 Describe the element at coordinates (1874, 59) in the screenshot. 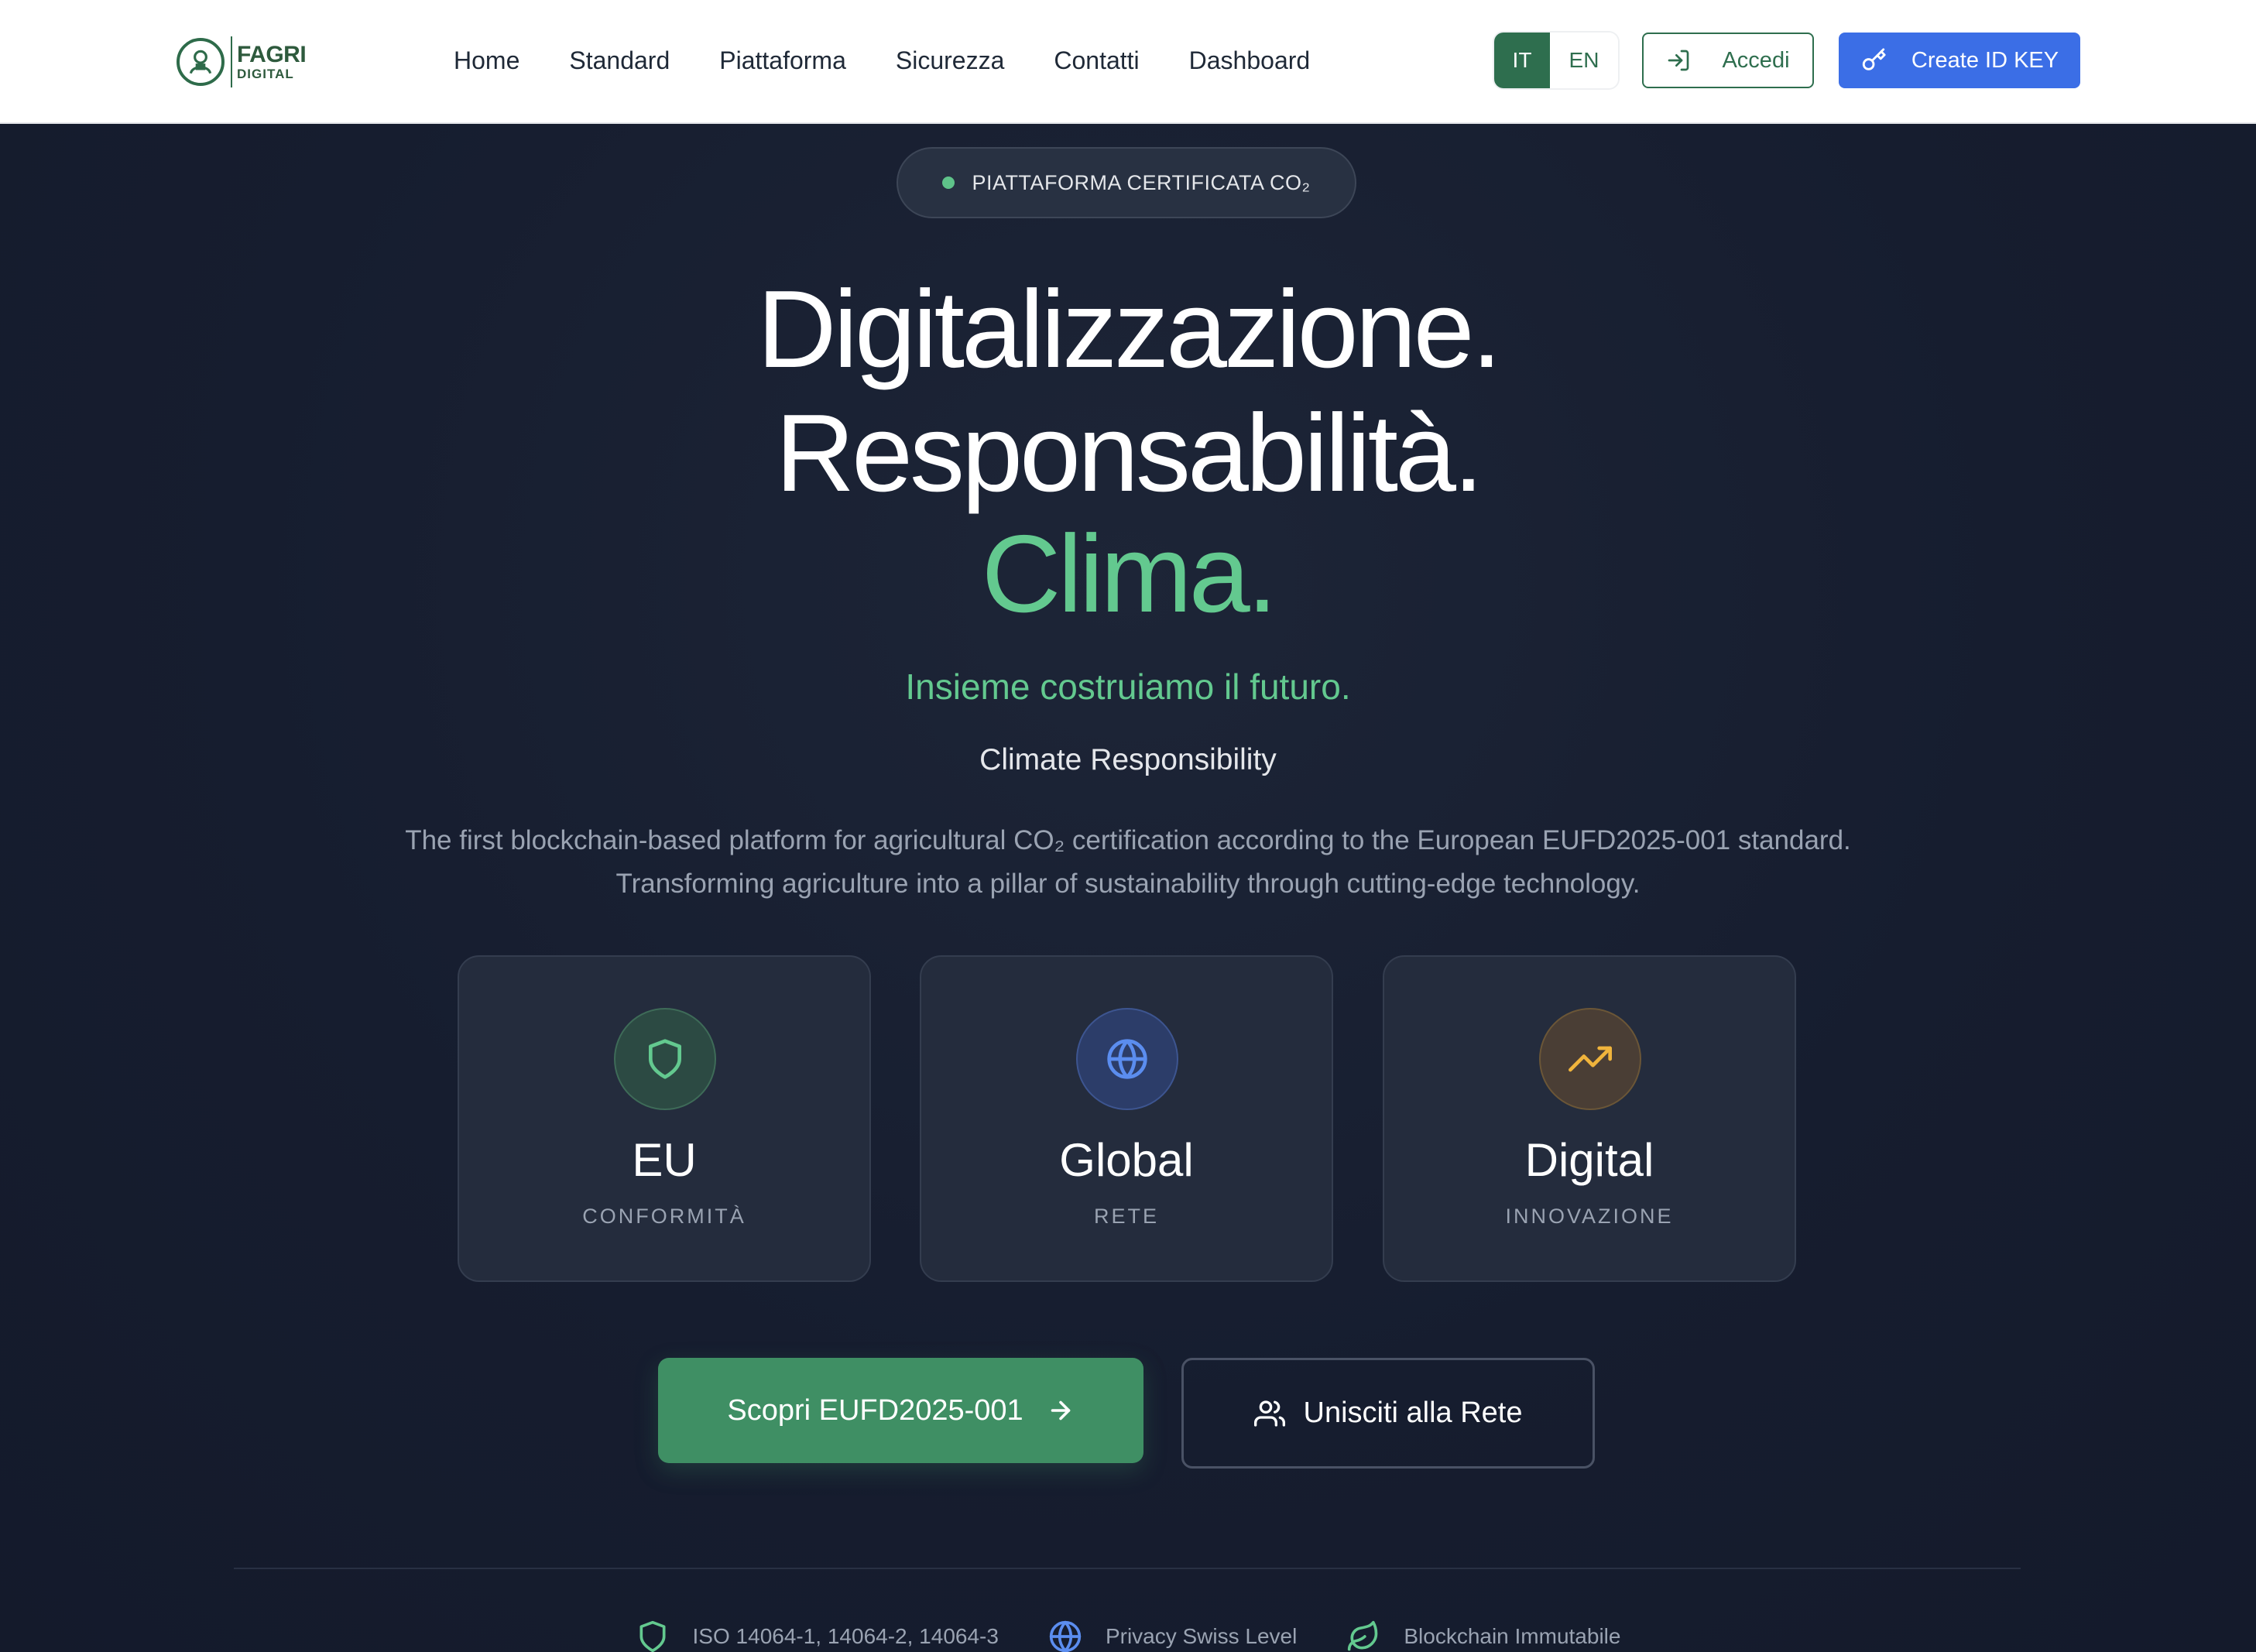

I see `key-icon` at that location.